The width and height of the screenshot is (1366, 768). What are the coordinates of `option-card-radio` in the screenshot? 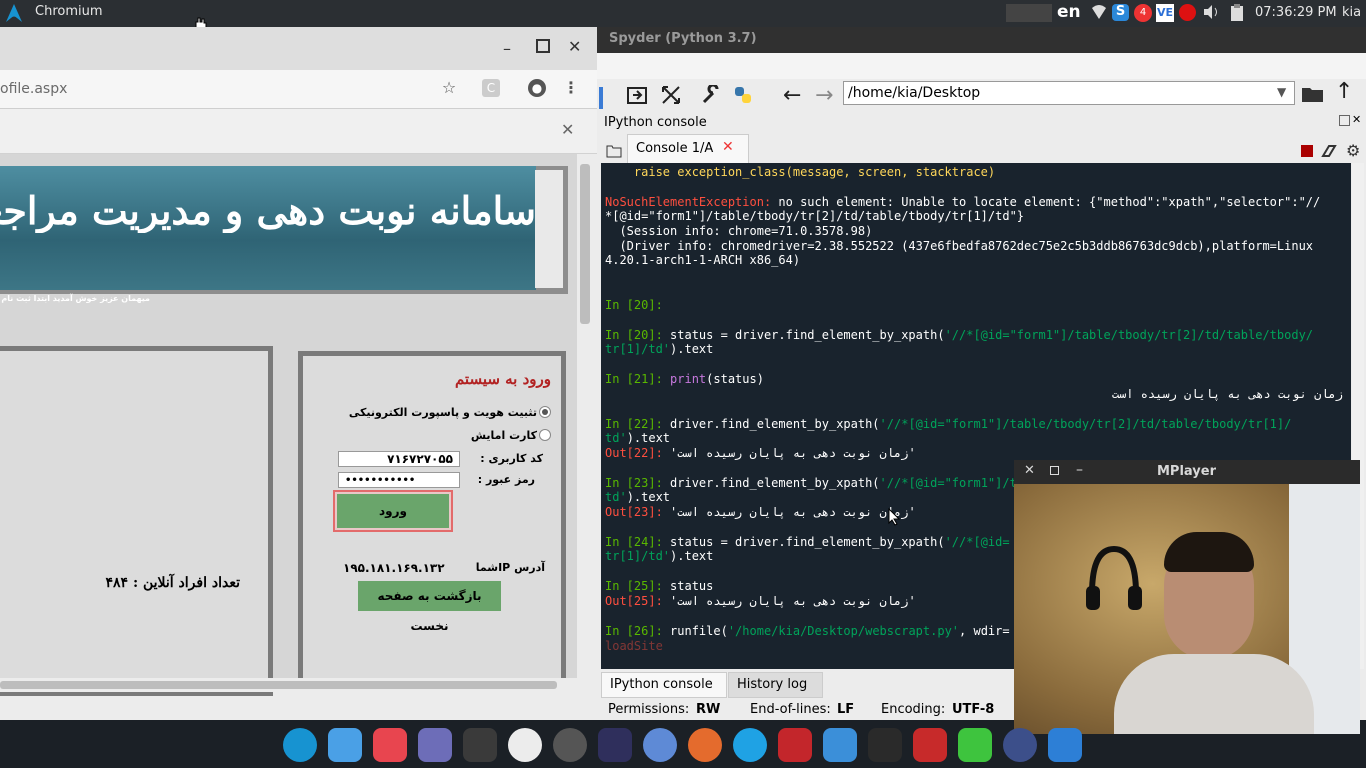 It's located at (545, 435).